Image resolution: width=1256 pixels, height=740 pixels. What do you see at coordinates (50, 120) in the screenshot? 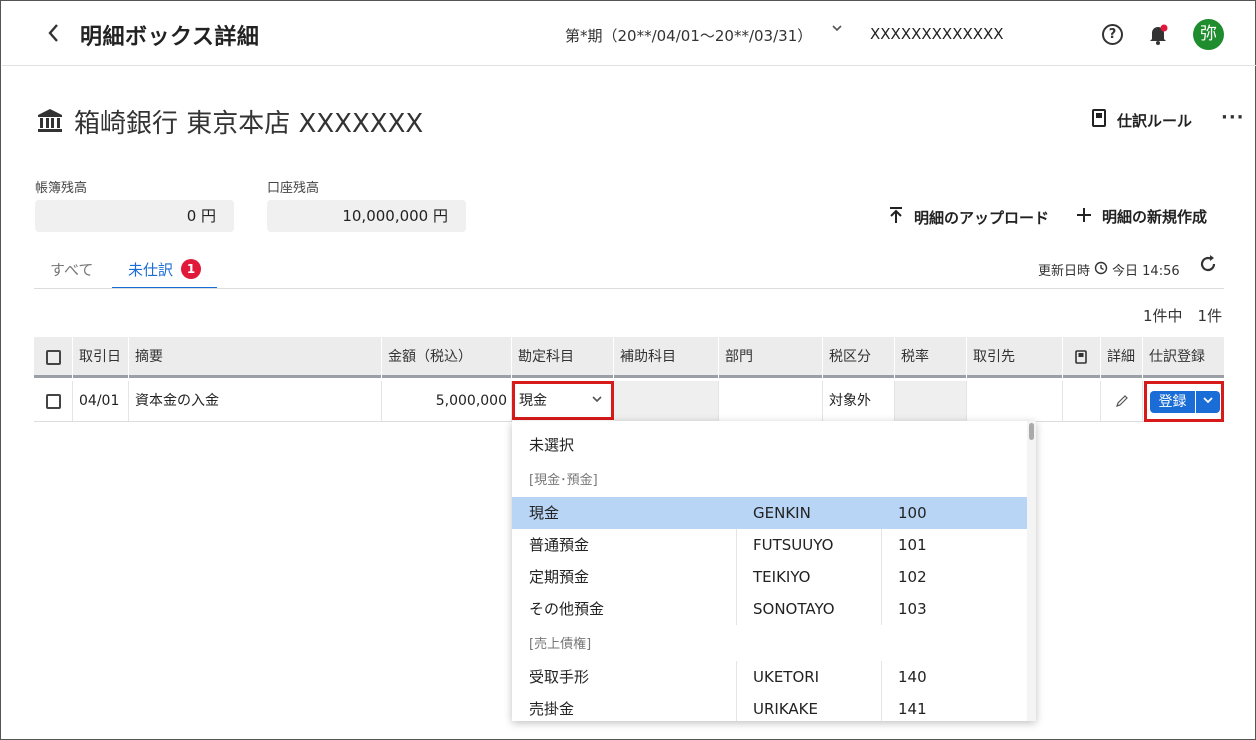
I see `bank-icon` at bounding box center [50, 120].